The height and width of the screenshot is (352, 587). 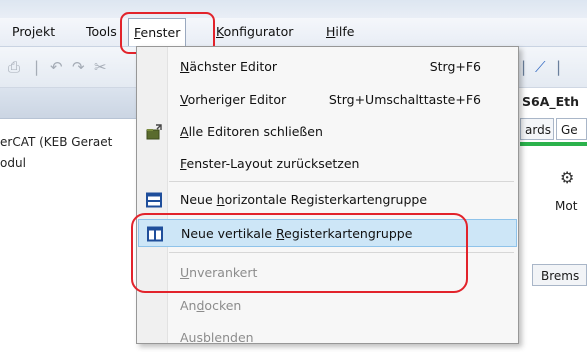 I want to click on tree-item: erCAT (KEB Geraet, so click(x=56, y=142).